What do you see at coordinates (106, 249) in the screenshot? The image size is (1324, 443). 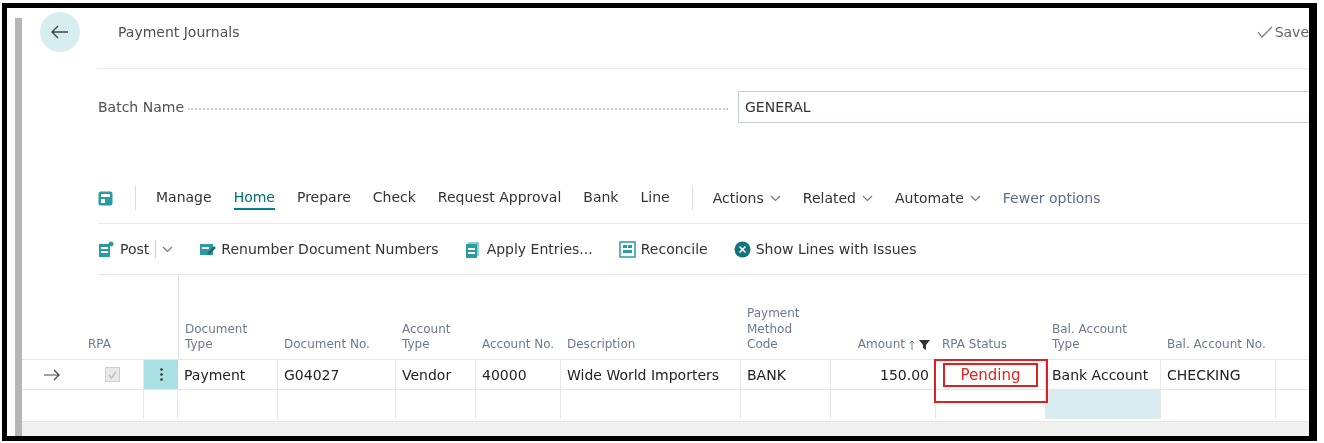 I see `document-icon` at bounding box center [106, 249].